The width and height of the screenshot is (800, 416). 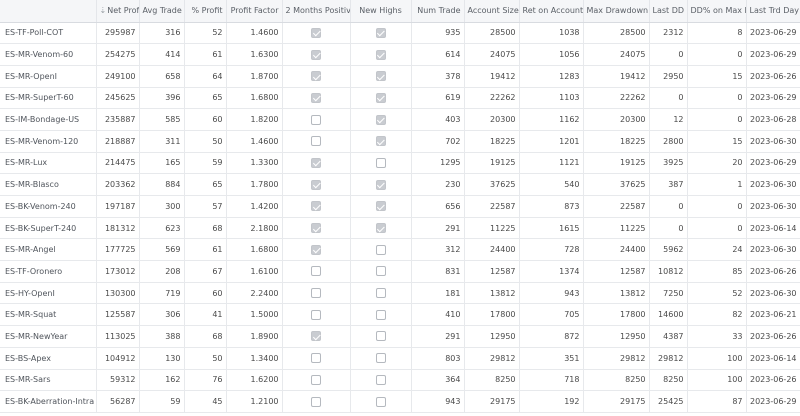 I want to click on cell-profit-factor: 1.4200, so click(x=254, y=206).